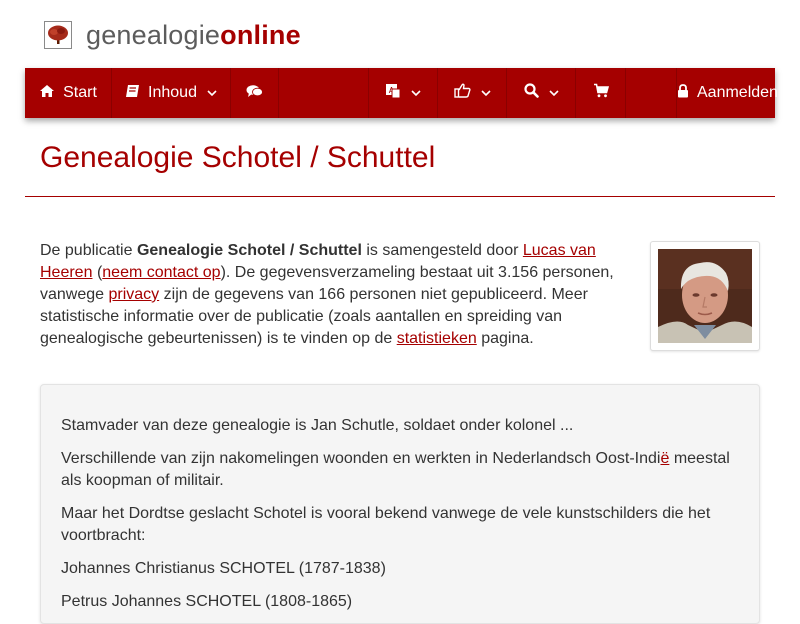  What do you see at coordinates (238, 157) in the screenshot?
I see `page-title: Genealogie Schotel / Schuttel` at bounding box center [238, 157].